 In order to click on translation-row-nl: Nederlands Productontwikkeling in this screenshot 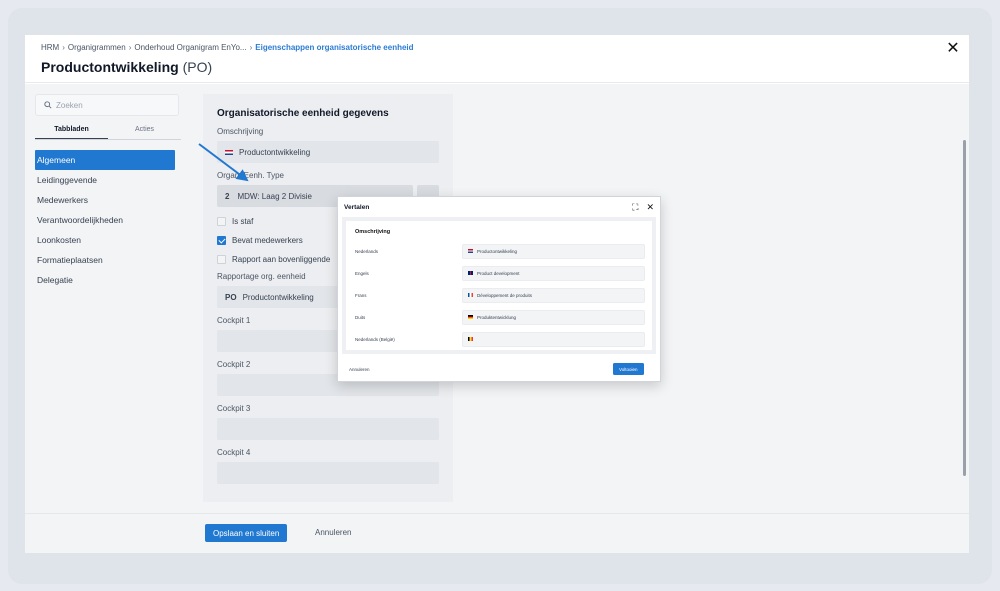, I will do `click(500, 251)`.